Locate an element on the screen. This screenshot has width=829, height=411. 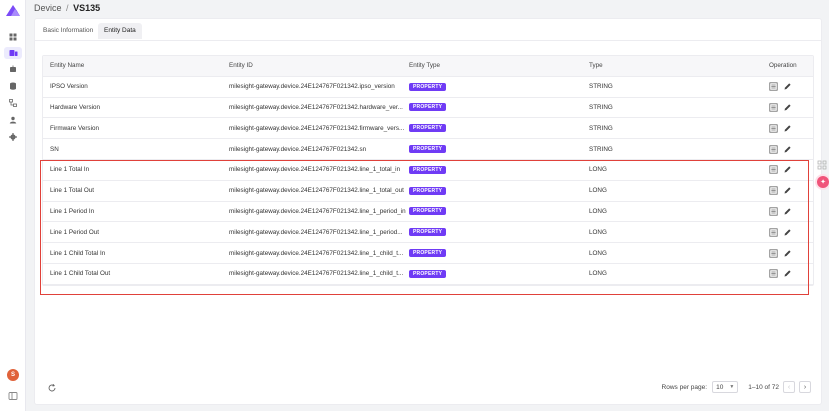
entity-name-cell: Hardware Version is located at coordinates (75, 107).